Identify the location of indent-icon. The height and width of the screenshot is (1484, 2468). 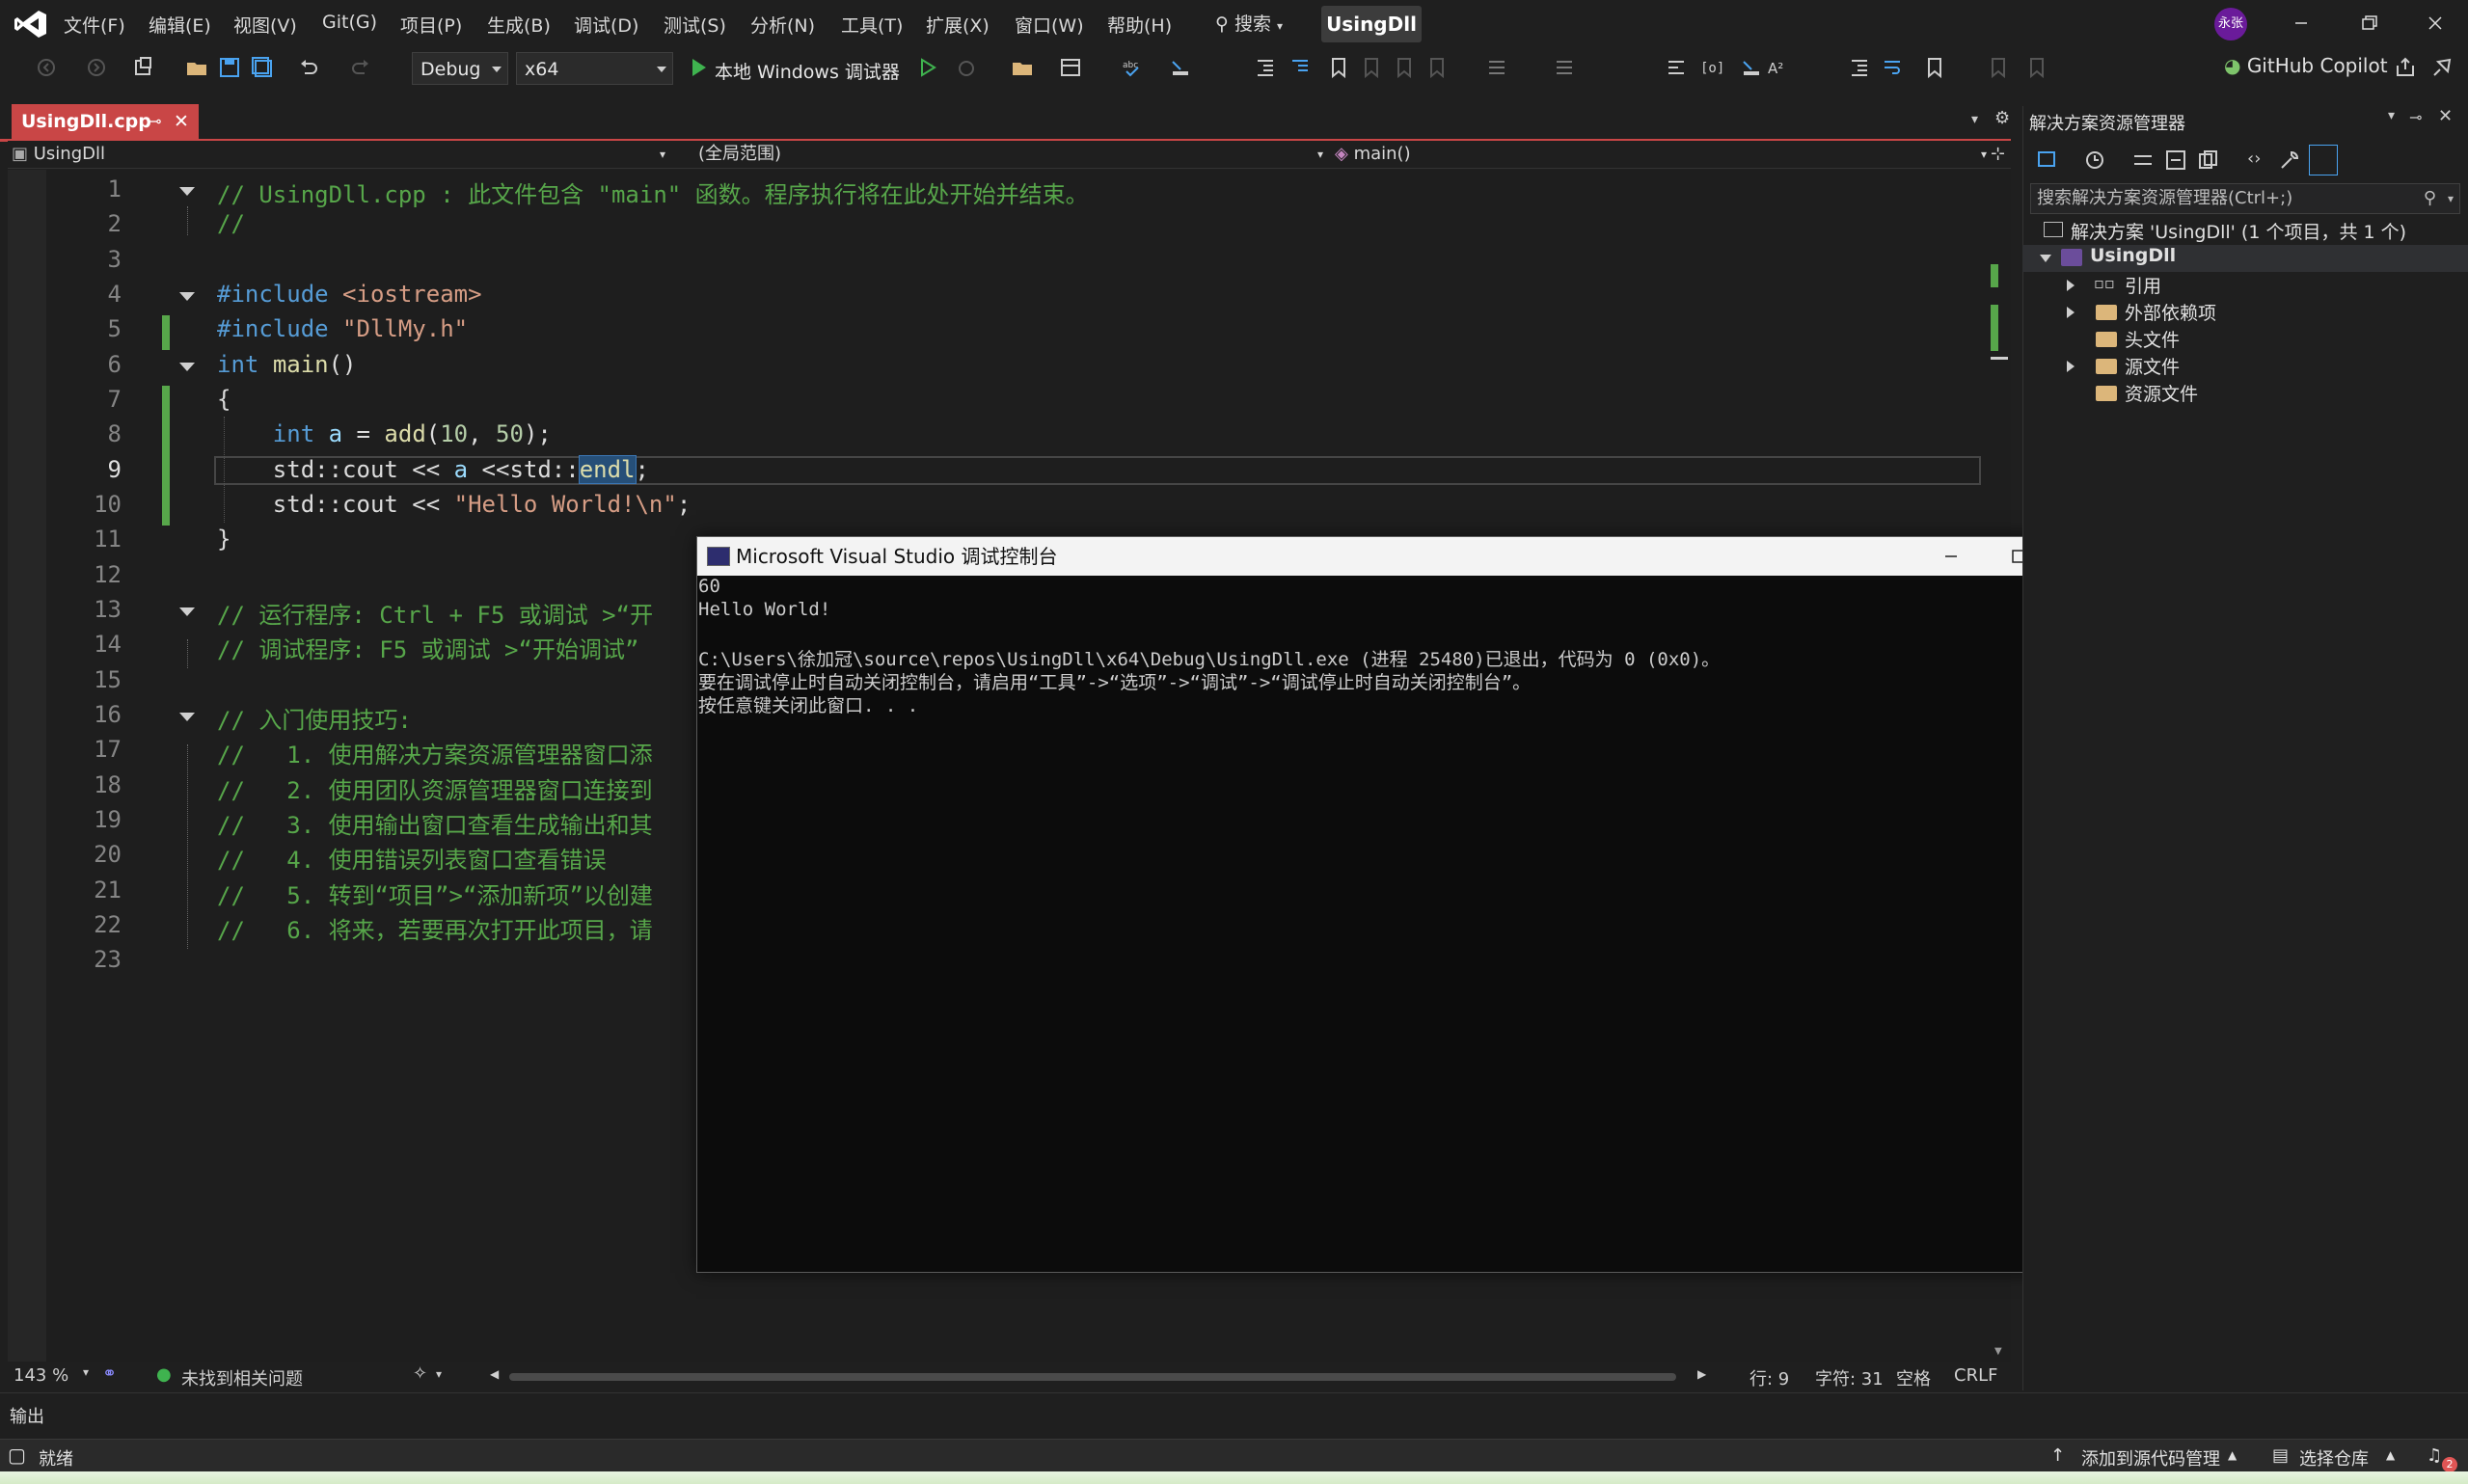
(1300, 67).